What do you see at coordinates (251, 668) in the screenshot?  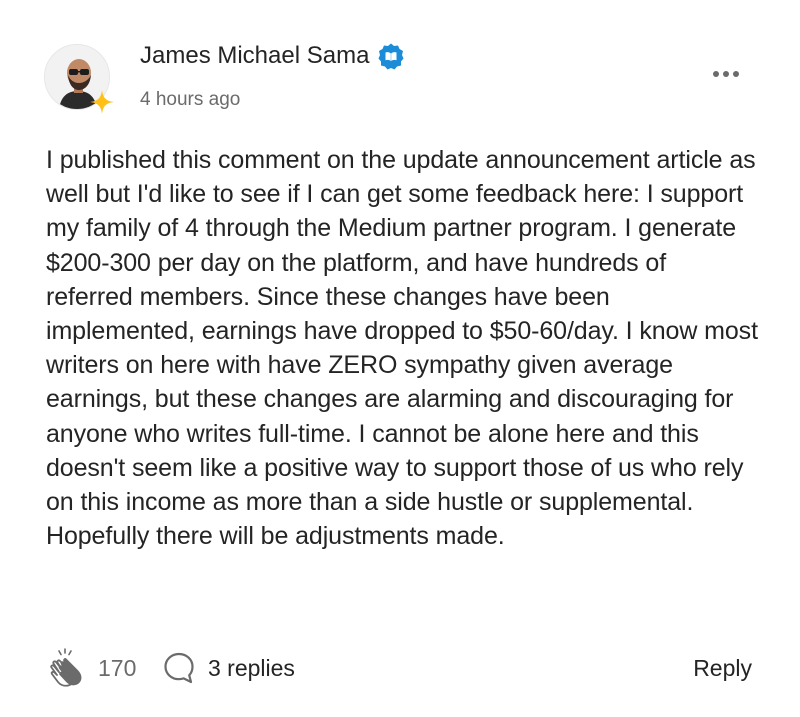 I see `replies-label: 3 replies` at bounding box center [251, 668].